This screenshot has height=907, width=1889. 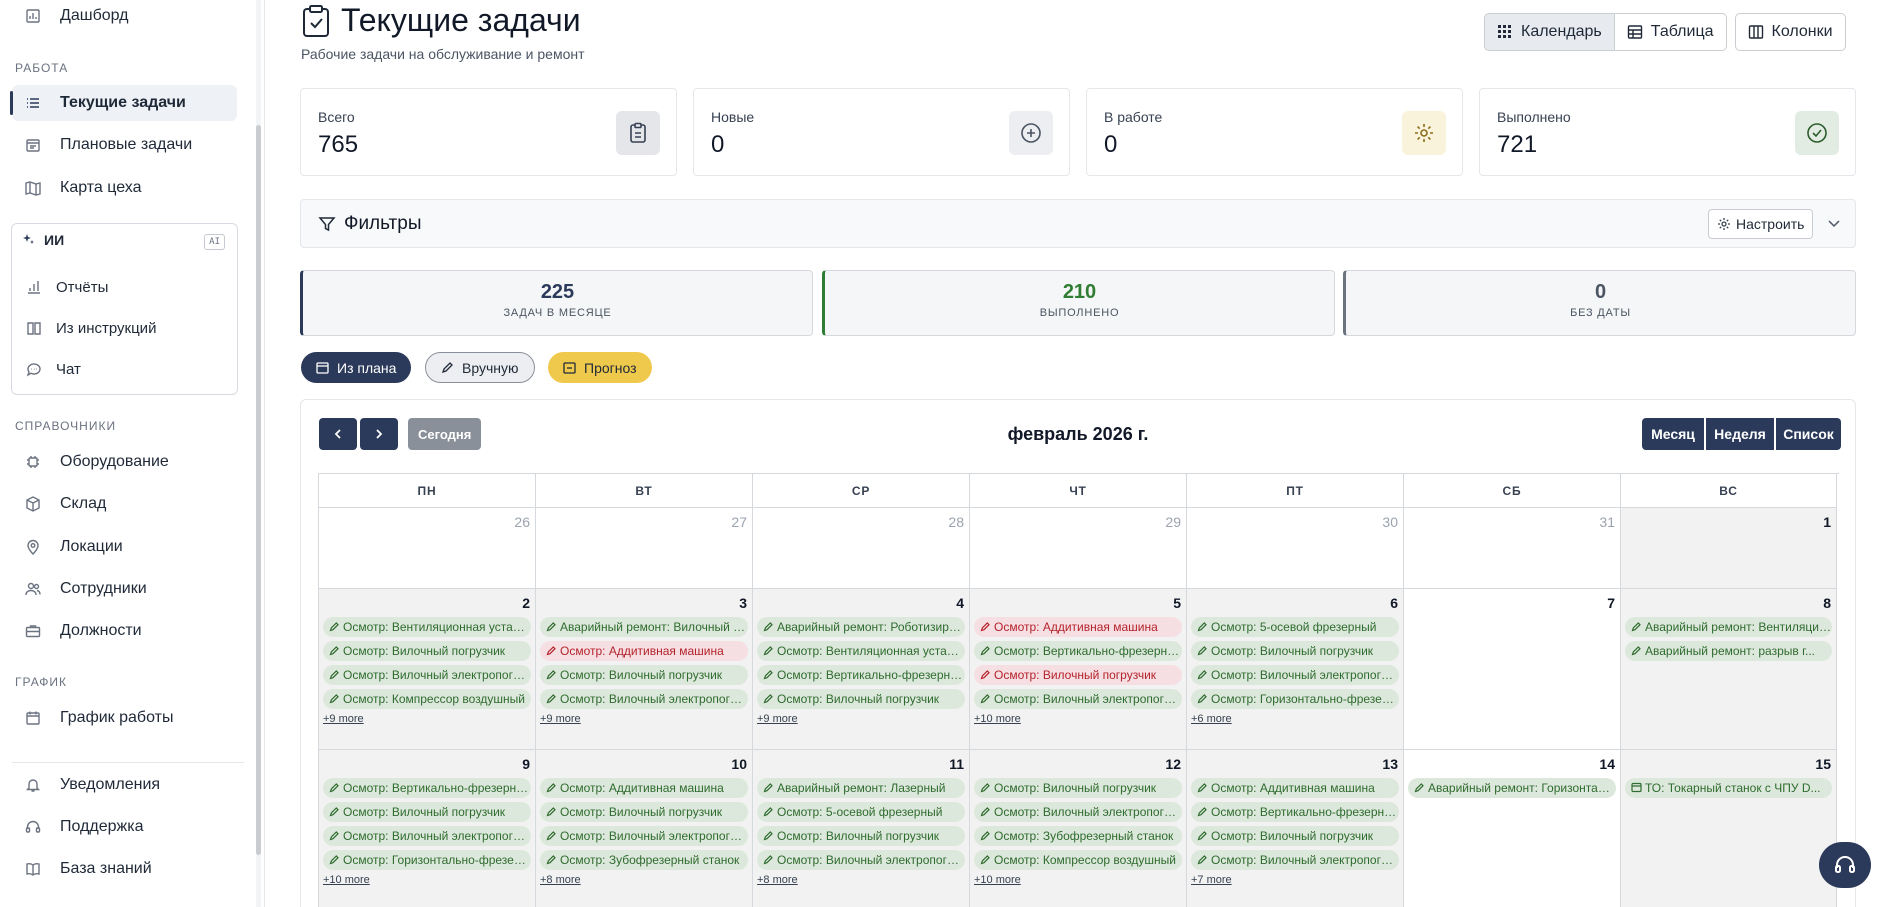 I want to click on legend-forecast-chip: Прогноз, so click(x=600, y=367).